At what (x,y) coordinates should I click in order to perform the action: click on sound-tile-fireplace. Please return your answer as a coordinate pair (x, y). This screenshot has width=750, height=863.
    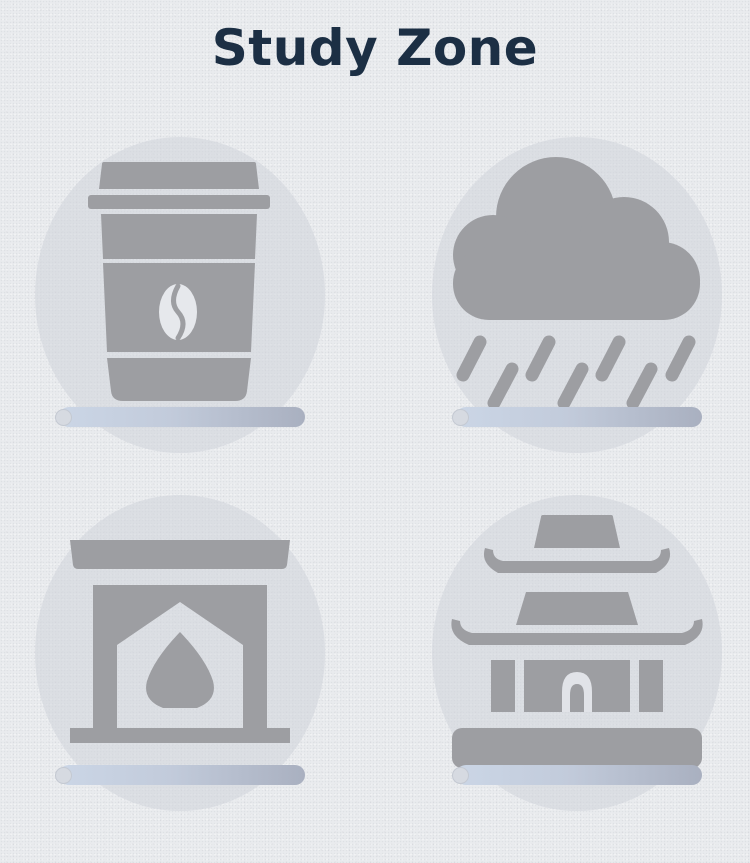
    Looking at the image, I should click on (180, 653).